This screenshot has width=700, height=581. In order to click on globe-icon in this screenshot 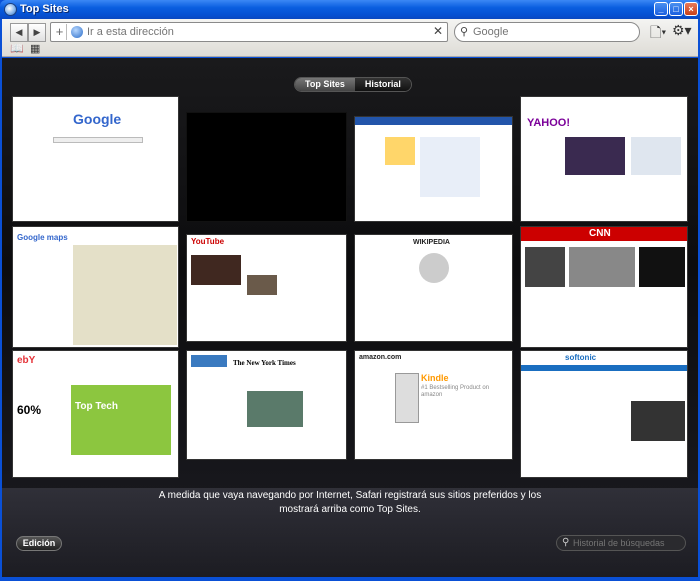, I will do `click(77, 32)`.